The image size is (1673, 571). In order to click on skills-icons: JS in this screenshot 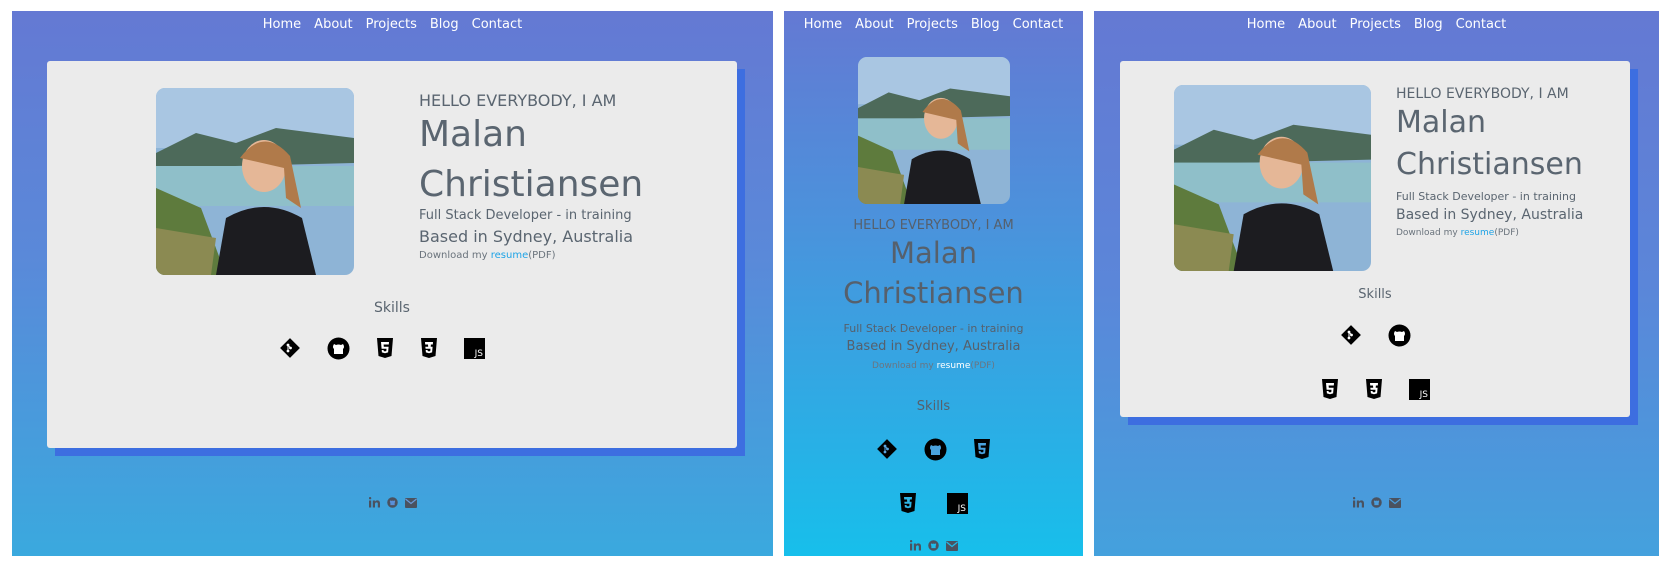, I will do `click(382, 348)`.